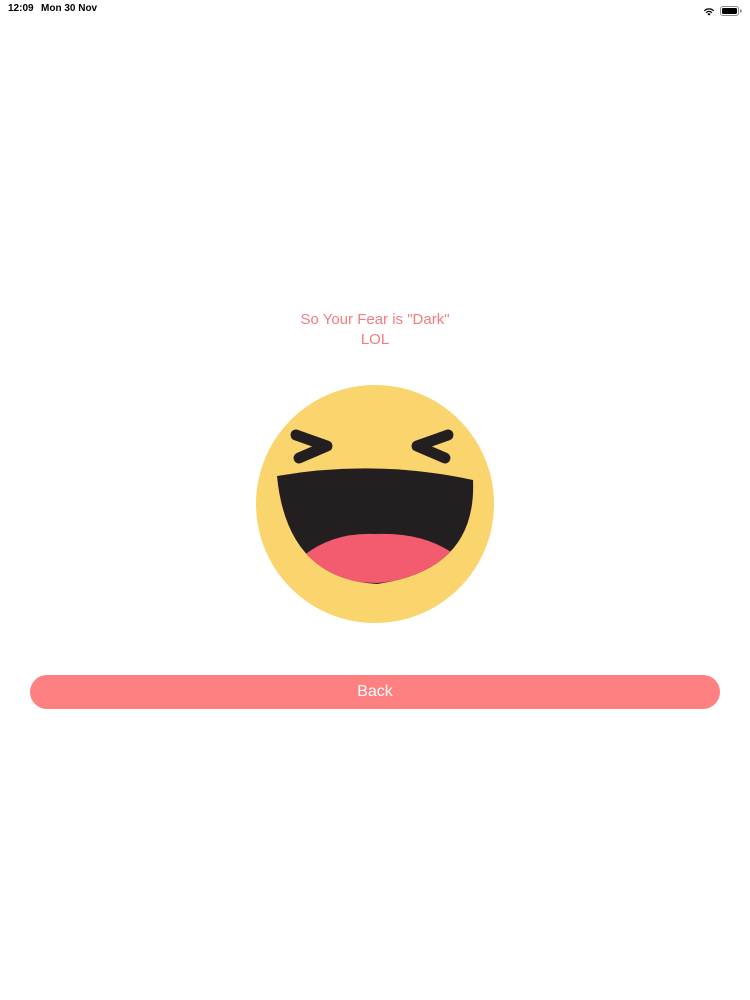 This screenshot has width=750, height=1000. I want to click on fear-message-line2: LOL, so click(375, 339).